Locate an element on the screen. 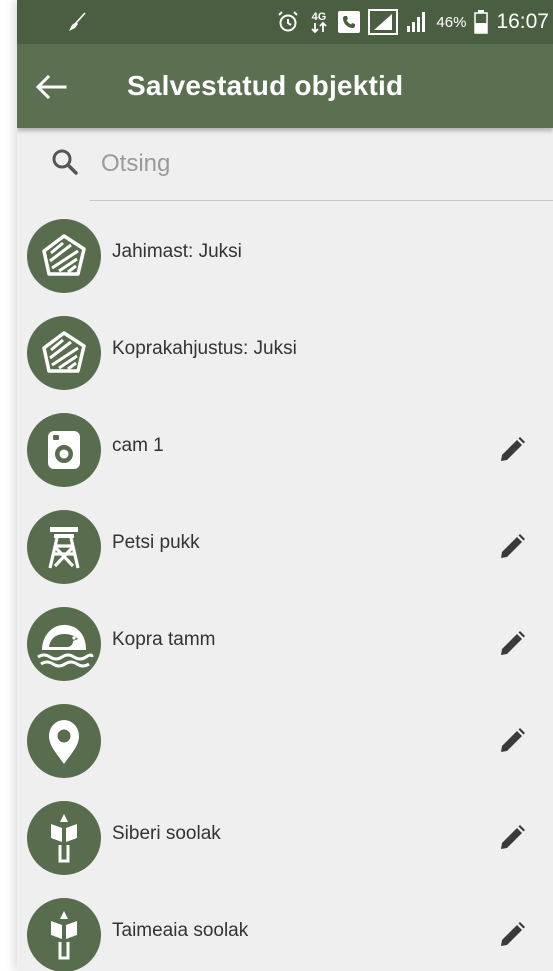 This screenshot has width=553, height=971. app-bar: Salvestatud objektid is located at coordinates (285, 86).